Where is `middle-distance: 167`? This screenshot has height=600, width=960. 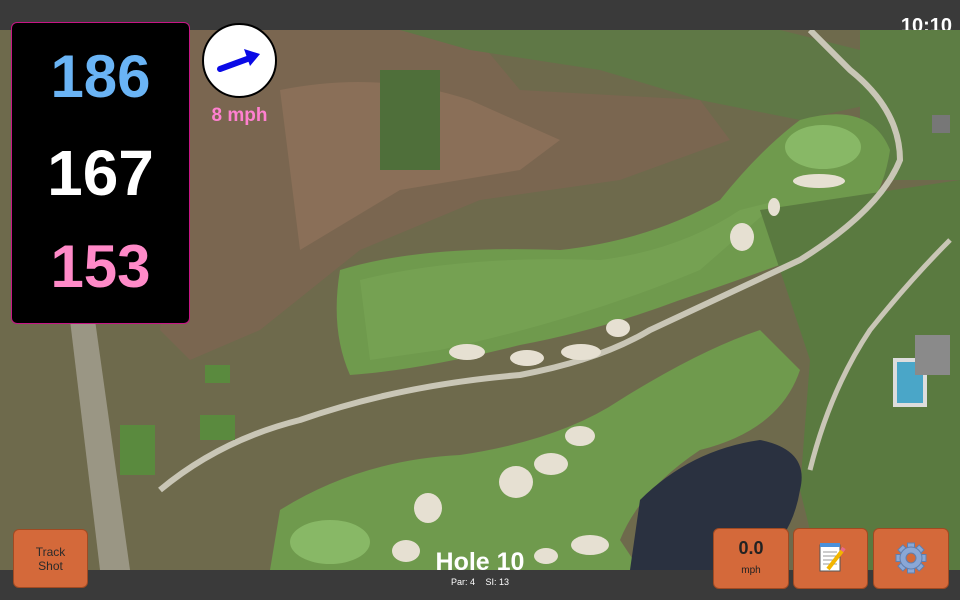
middle-distance: 167 is located at coordinates (100, 173).